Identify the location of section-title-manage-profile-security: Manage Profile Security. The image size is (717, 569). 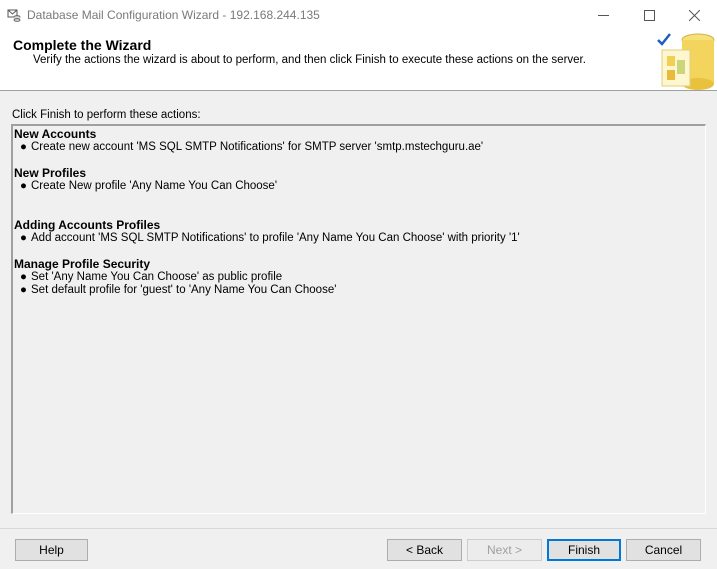
(82, 264).